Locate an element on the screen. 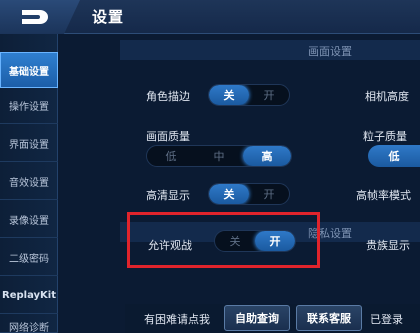 The image size is (420, 333). back-arrow-icon is located at coordinates (35, 17).